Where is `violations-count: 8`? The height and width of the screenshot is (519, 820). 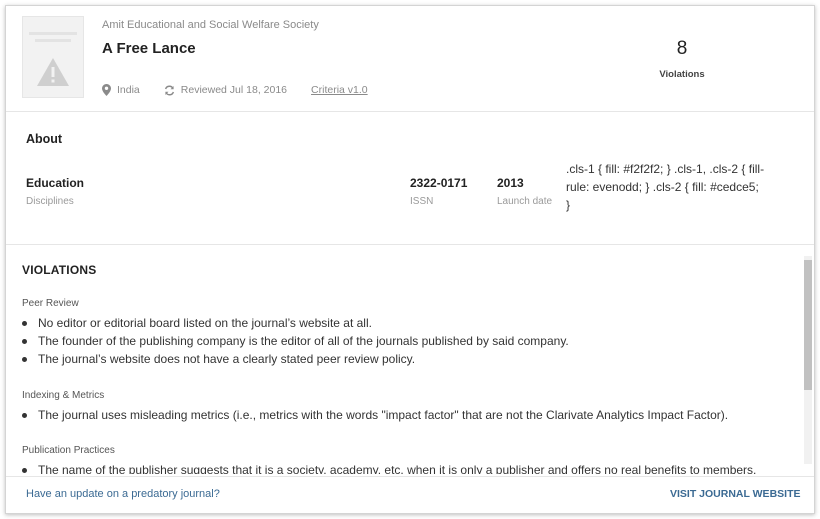
violations-count: 8 is located at coordinates (682, 48).